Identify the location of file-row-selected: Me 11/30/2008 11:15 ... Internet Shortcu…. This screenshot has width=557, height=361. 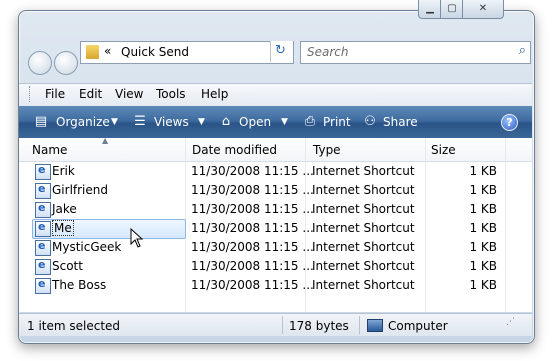
(275, 229).